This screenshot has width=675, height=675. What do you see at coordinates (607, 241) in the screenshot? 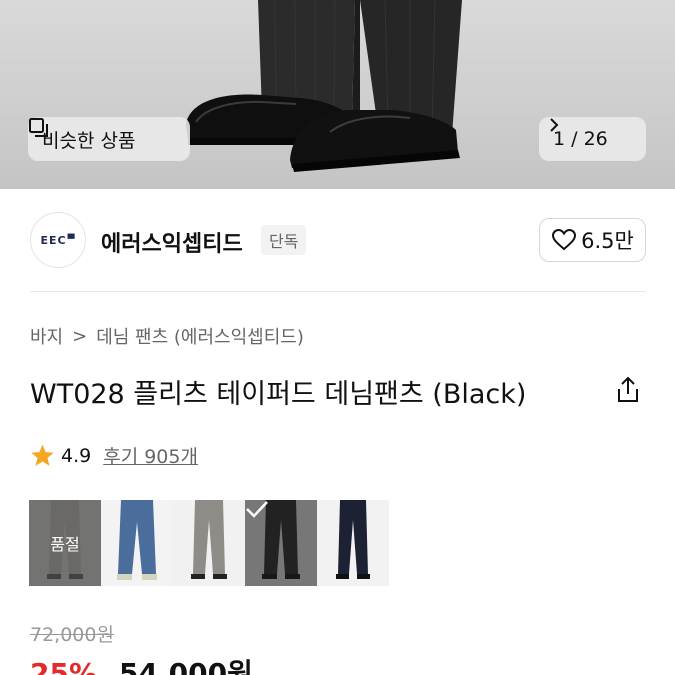
I see `like-count: 6.5만` at bounding box center [607, 241].